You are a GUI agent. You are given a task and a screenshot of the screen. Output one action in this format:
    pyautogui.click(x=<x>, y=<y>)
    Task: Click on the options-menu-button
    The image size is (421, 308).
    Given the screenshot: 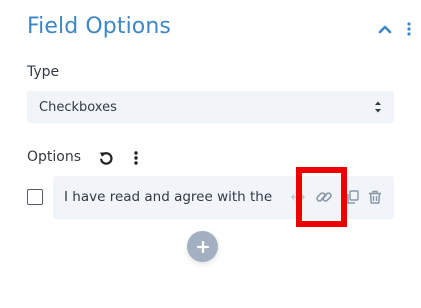 What is the action you would take?
    pyautogui.click(x=136, y=158)
    